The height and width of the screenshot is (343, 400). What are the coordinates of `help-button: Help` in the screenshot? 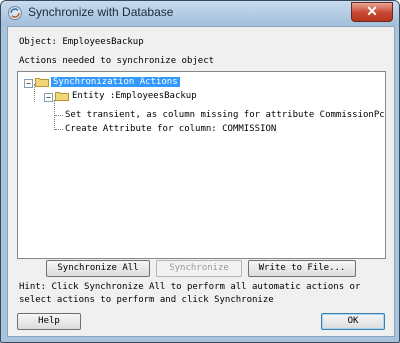 It's located at (49, 321).